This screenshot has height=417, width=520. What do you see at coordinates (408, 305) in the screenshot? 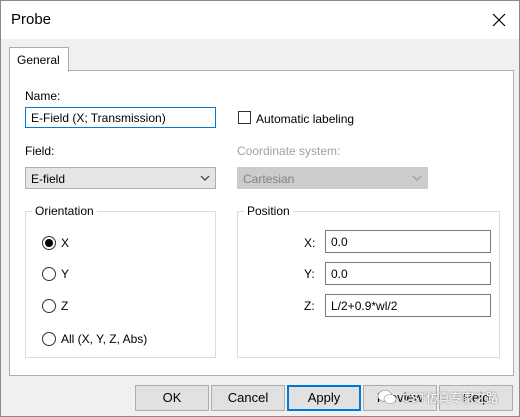
I see `position-z-field` at bounding box center [408, 305].